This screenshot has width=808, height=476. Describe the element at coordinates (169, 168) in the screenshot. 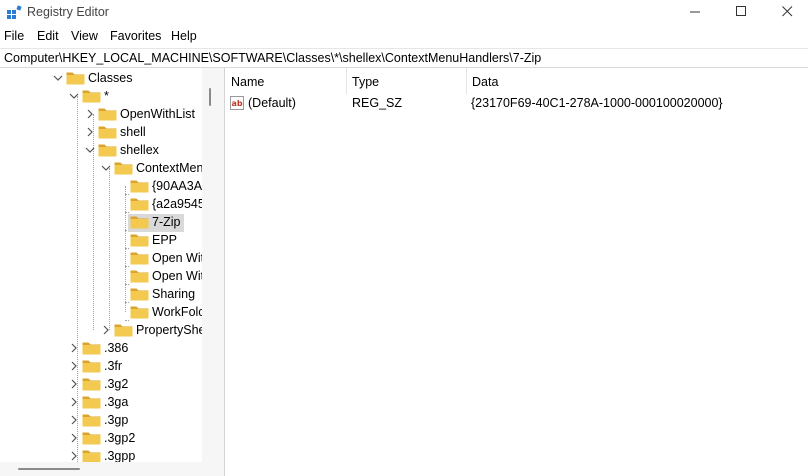

I see `tree-label: ContextMen` at that location.